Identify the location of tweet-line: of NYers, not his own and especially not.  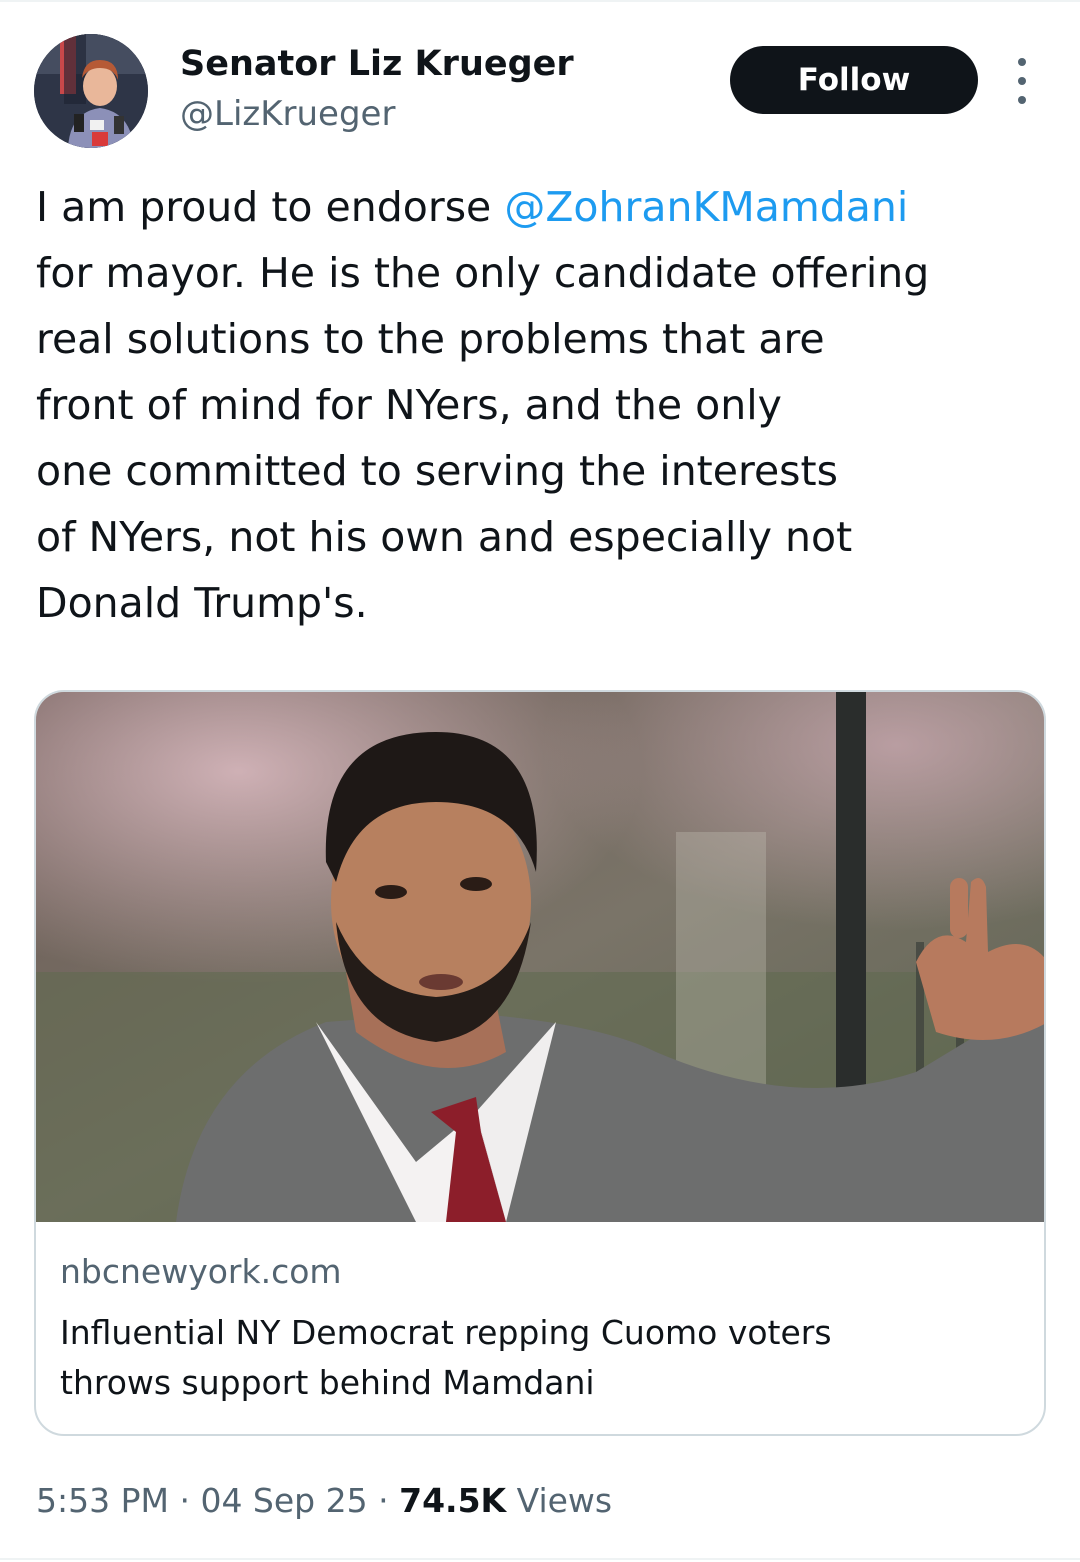
(444, 537).